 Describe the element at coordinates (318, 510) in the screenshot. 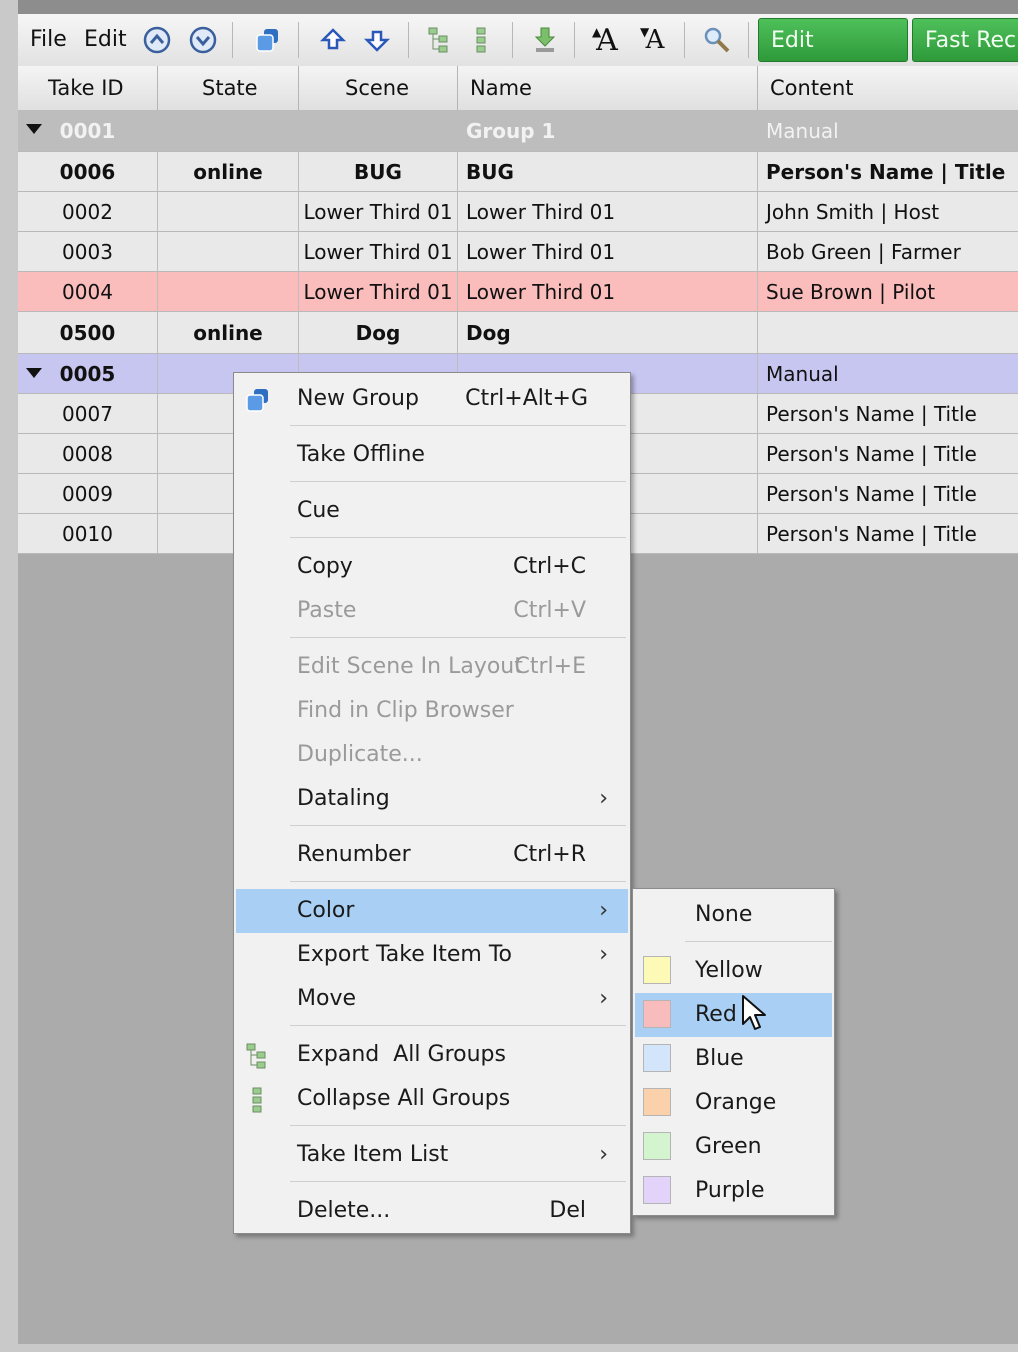

I see `menu-item-label: Cue` at that location.